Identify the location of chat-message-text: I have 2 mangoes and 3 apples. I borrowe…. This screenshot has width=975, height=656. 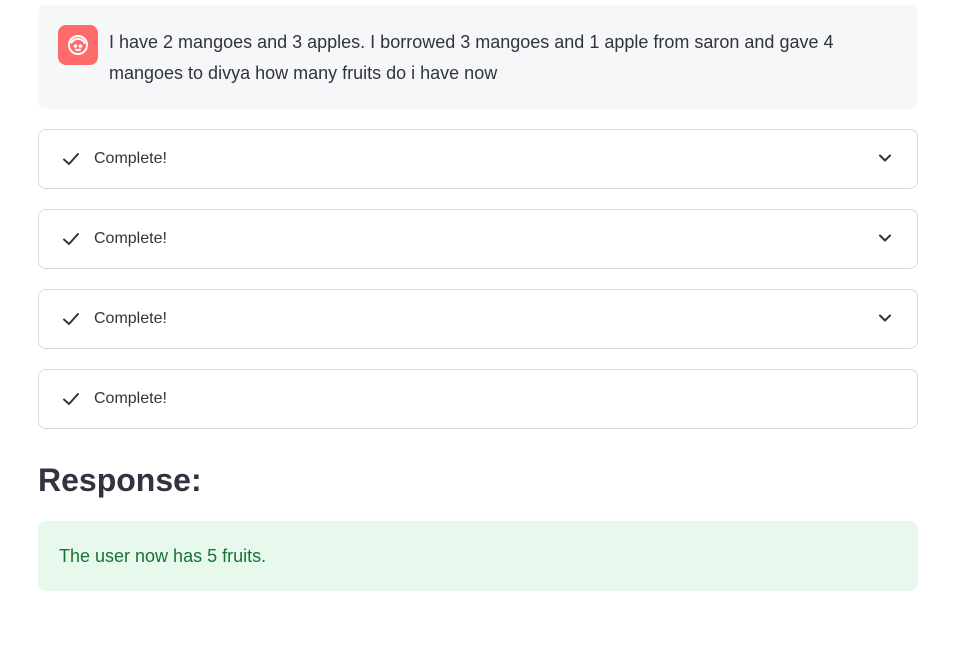
(471, 57).